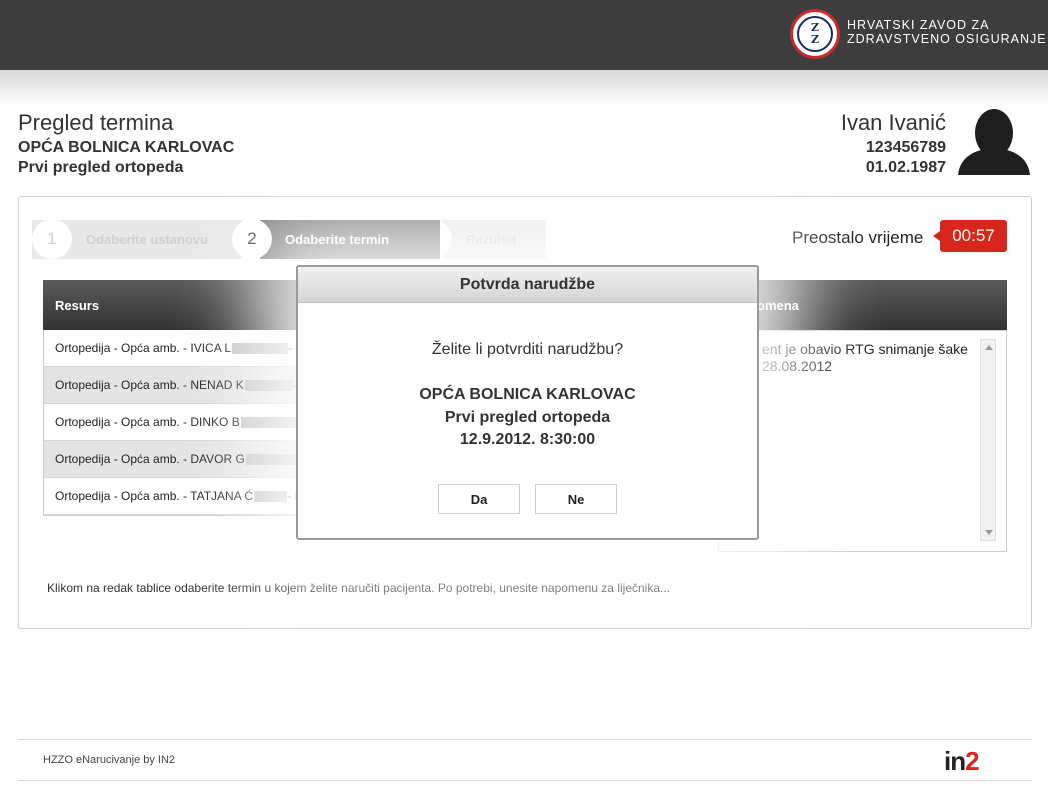 This screenshot has height=787, width=1048. I want to click on step-label: Odaberite termin, so click(337, 239).